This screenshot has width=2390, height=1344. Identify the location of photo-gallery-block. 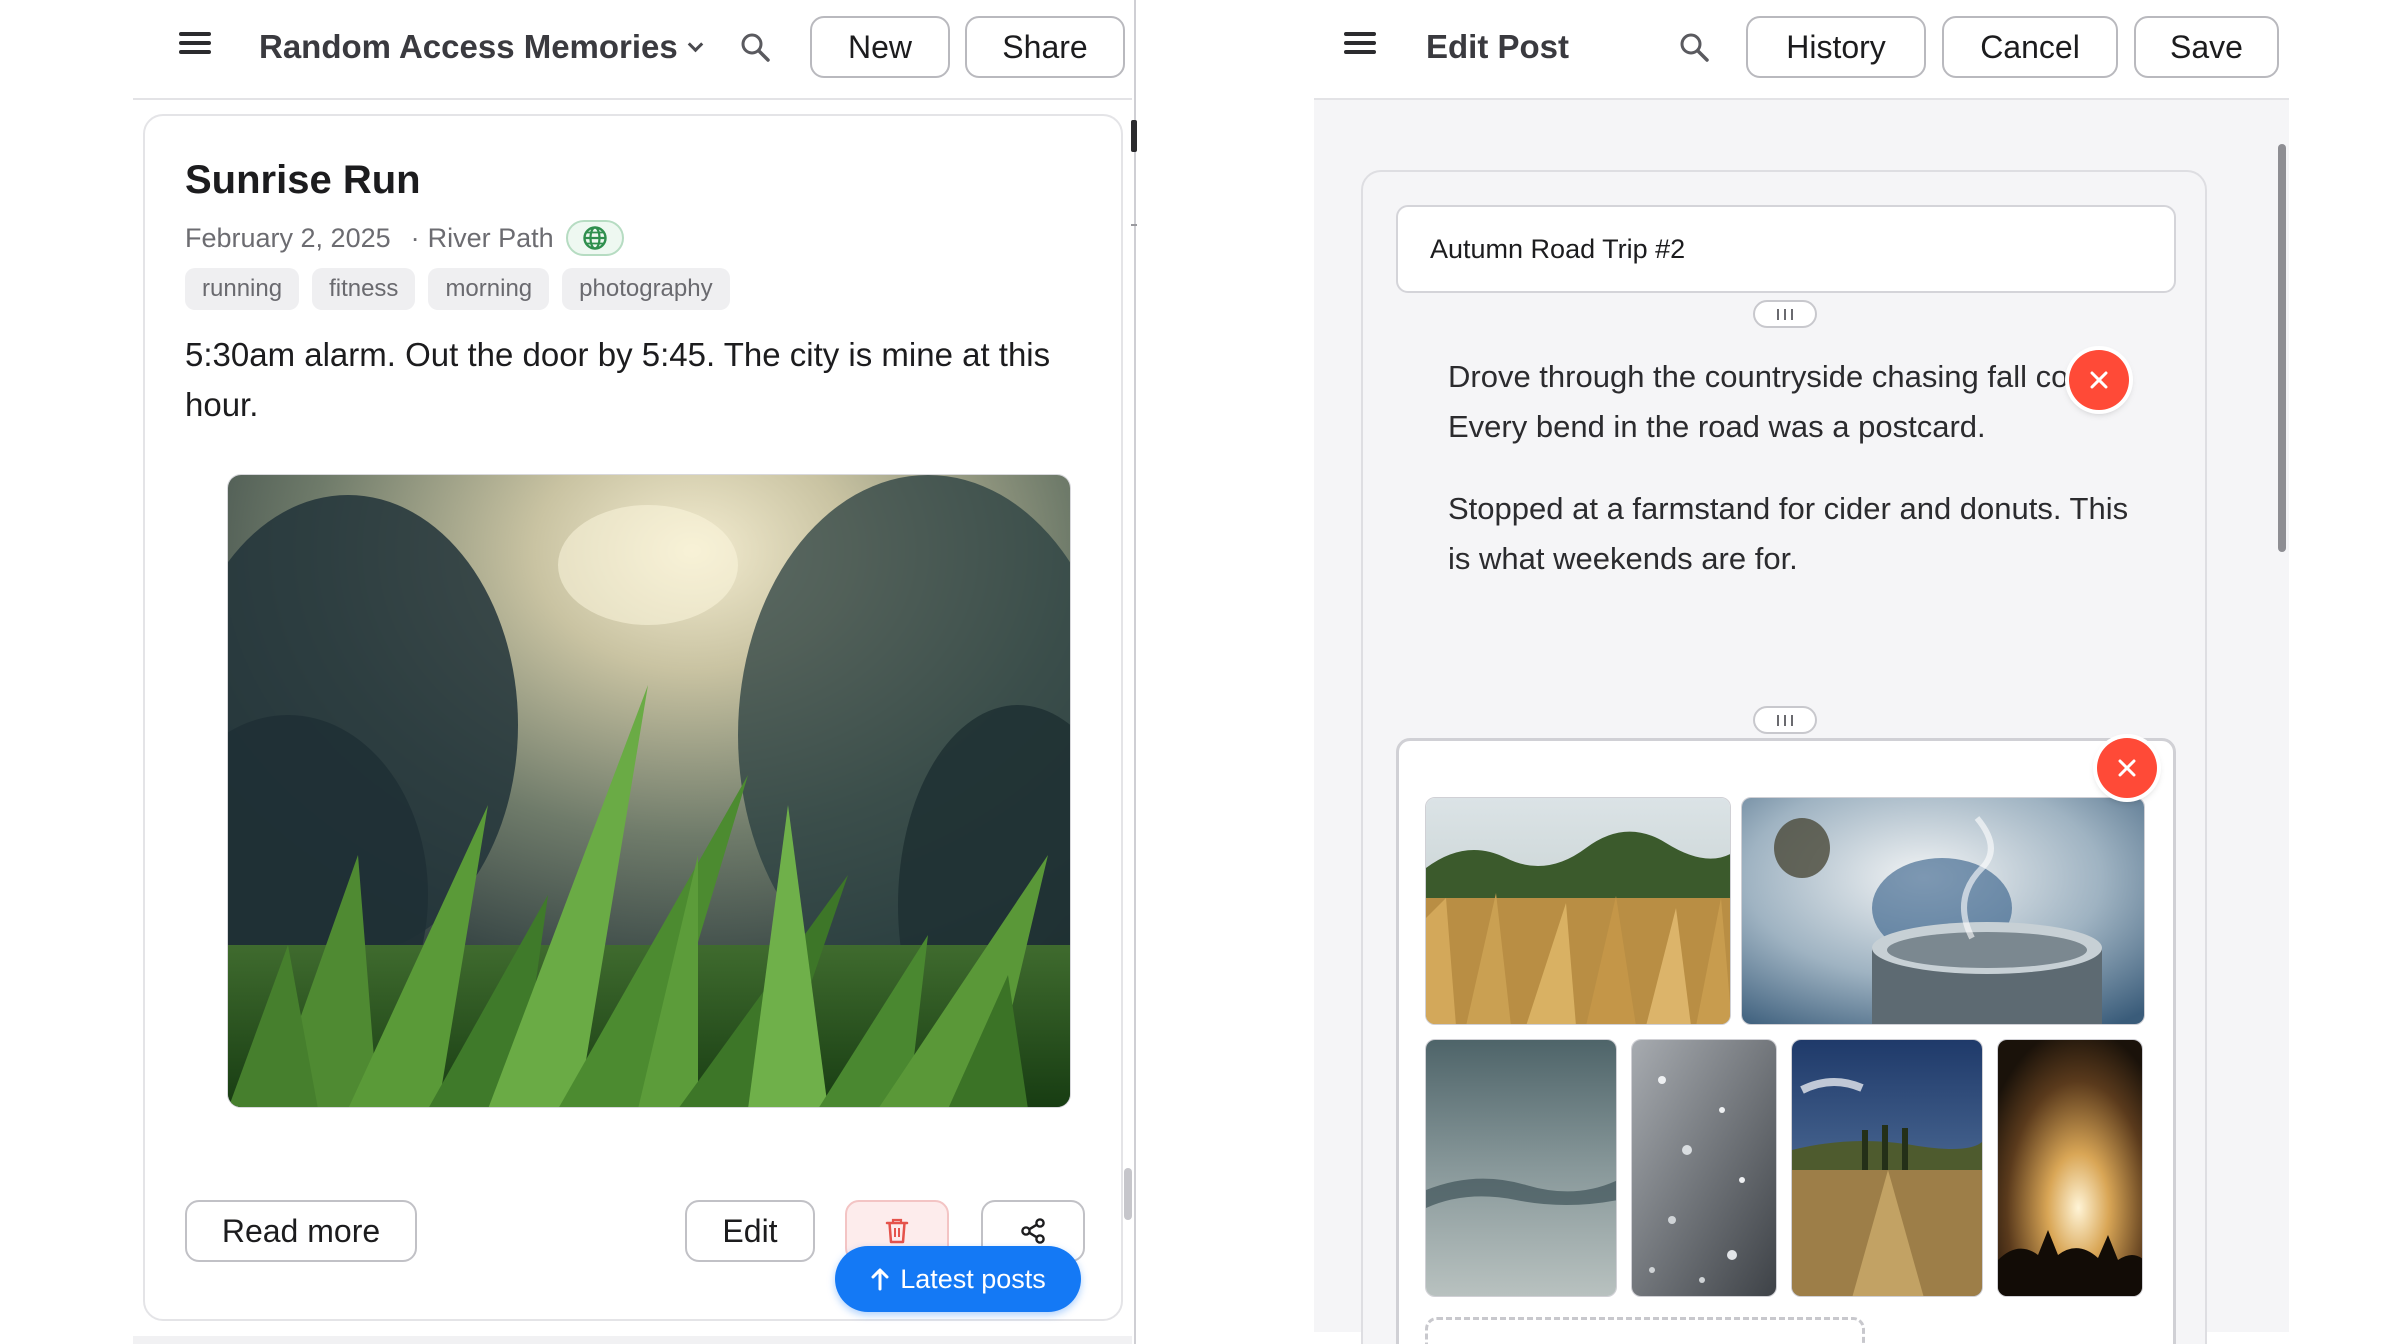
(1786, 1041).